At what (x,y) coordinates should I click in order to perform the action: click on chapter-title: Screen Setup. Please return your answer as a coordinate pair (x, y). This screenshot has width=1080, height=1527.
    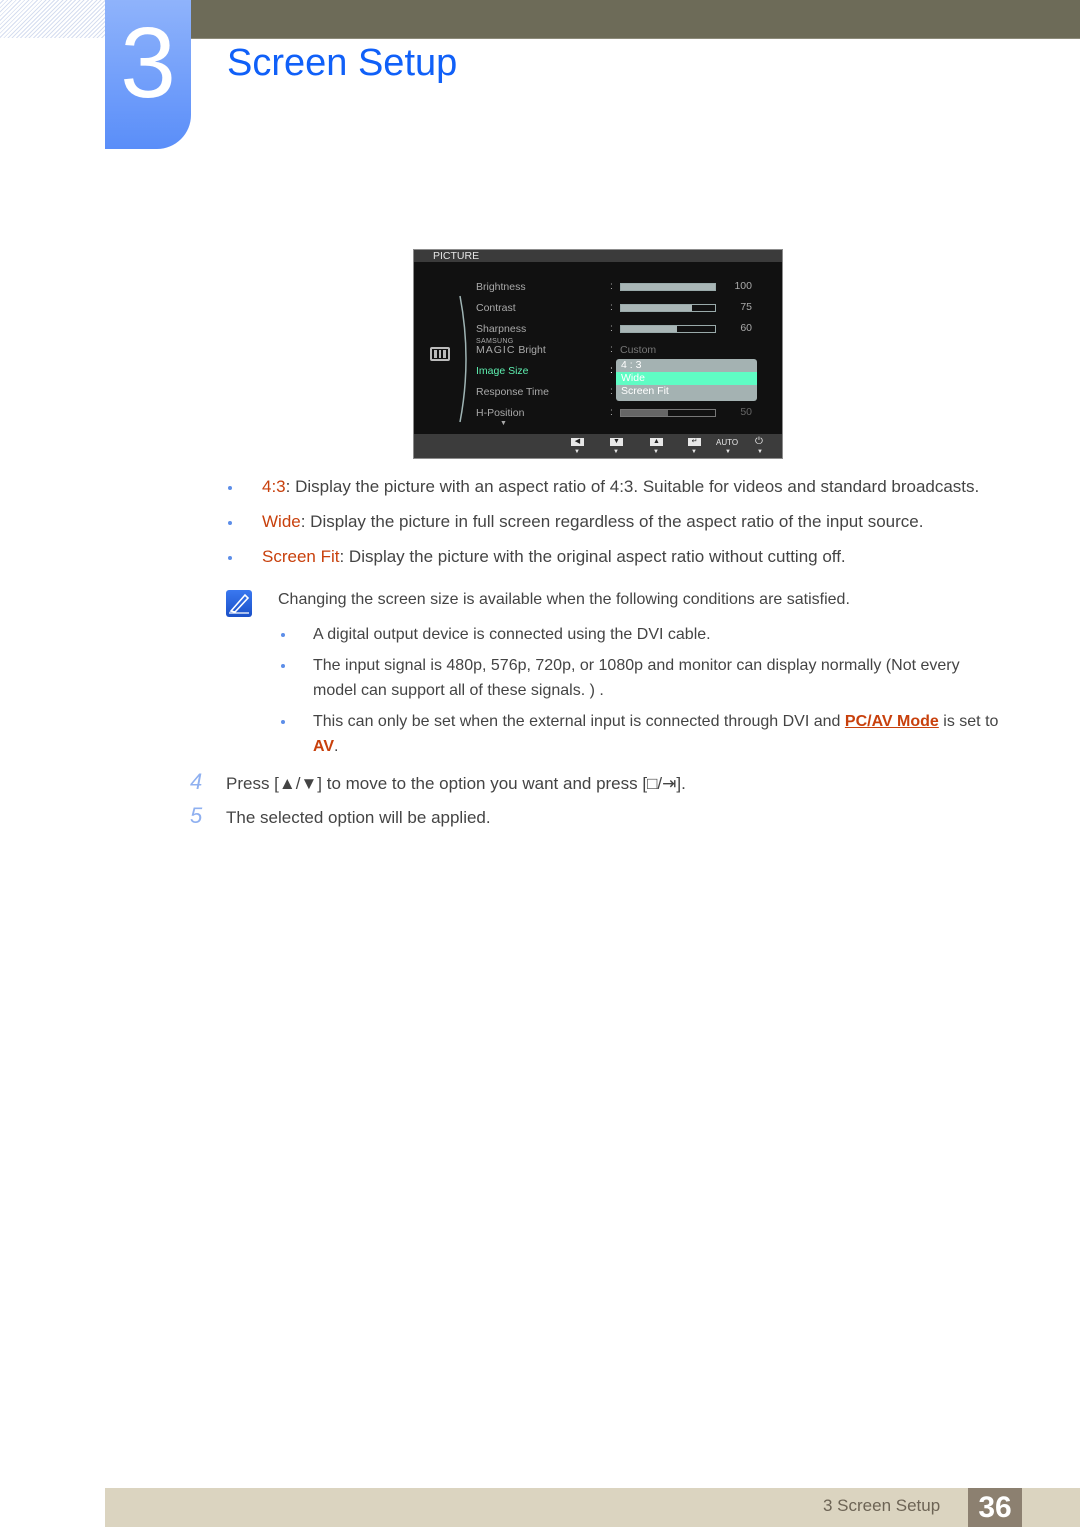
    Looking at the image, I should click on (342, 63).